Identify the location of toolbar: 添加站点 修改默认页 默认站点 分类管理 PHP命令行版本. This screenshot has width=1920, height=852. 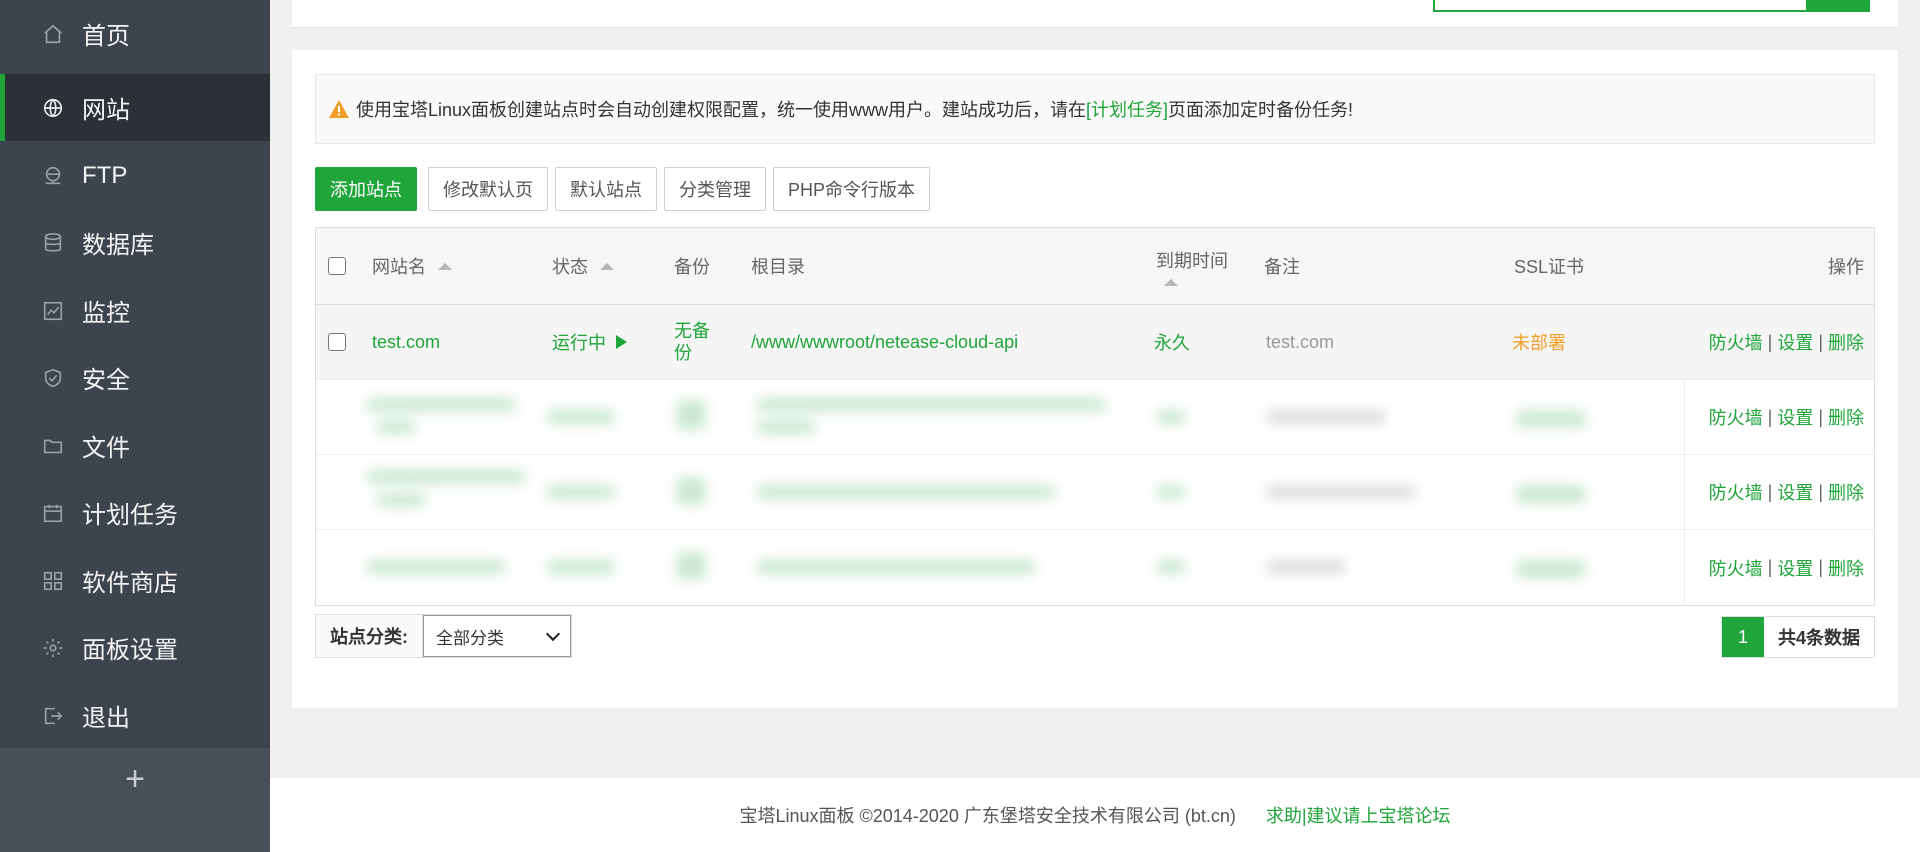
(626, 189).